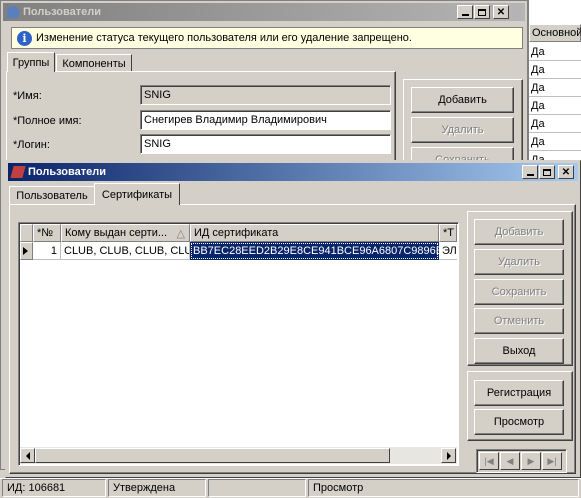 Image resolution: width=581 pixels, height=498 pixels. I want to click on exit-button: Выход, so click(519, 351).